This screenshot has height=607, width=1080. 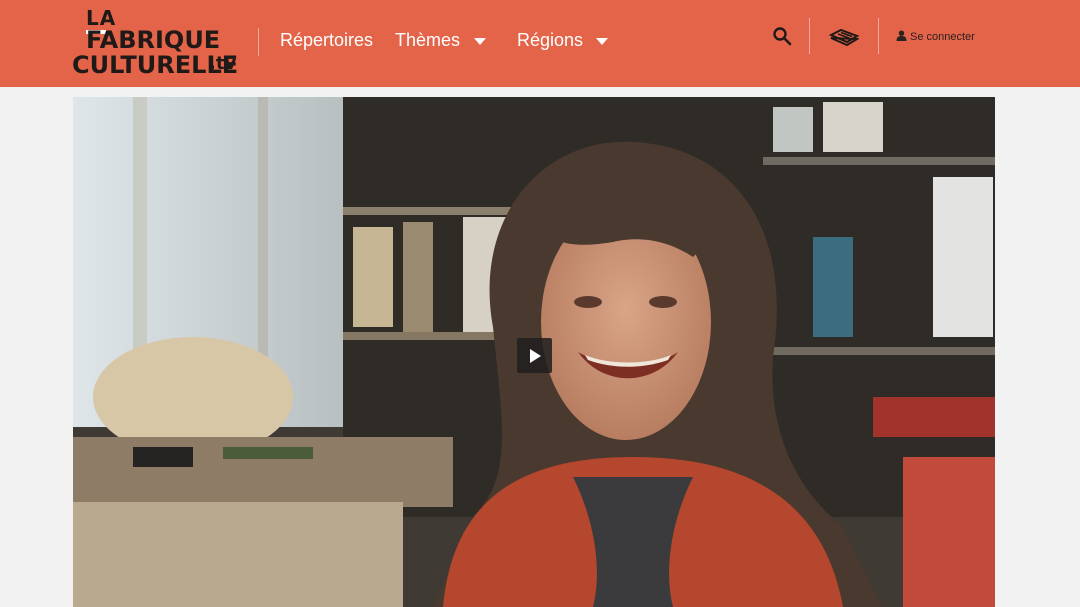 I want to click on tray-icon, so click(x=844, y=37).